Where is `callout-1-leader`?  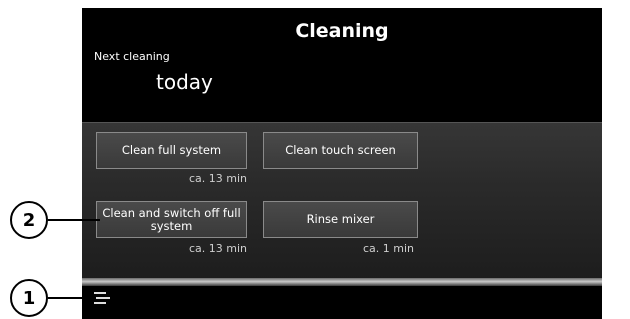 callout-1-leader is located at coordinates (72, 298).